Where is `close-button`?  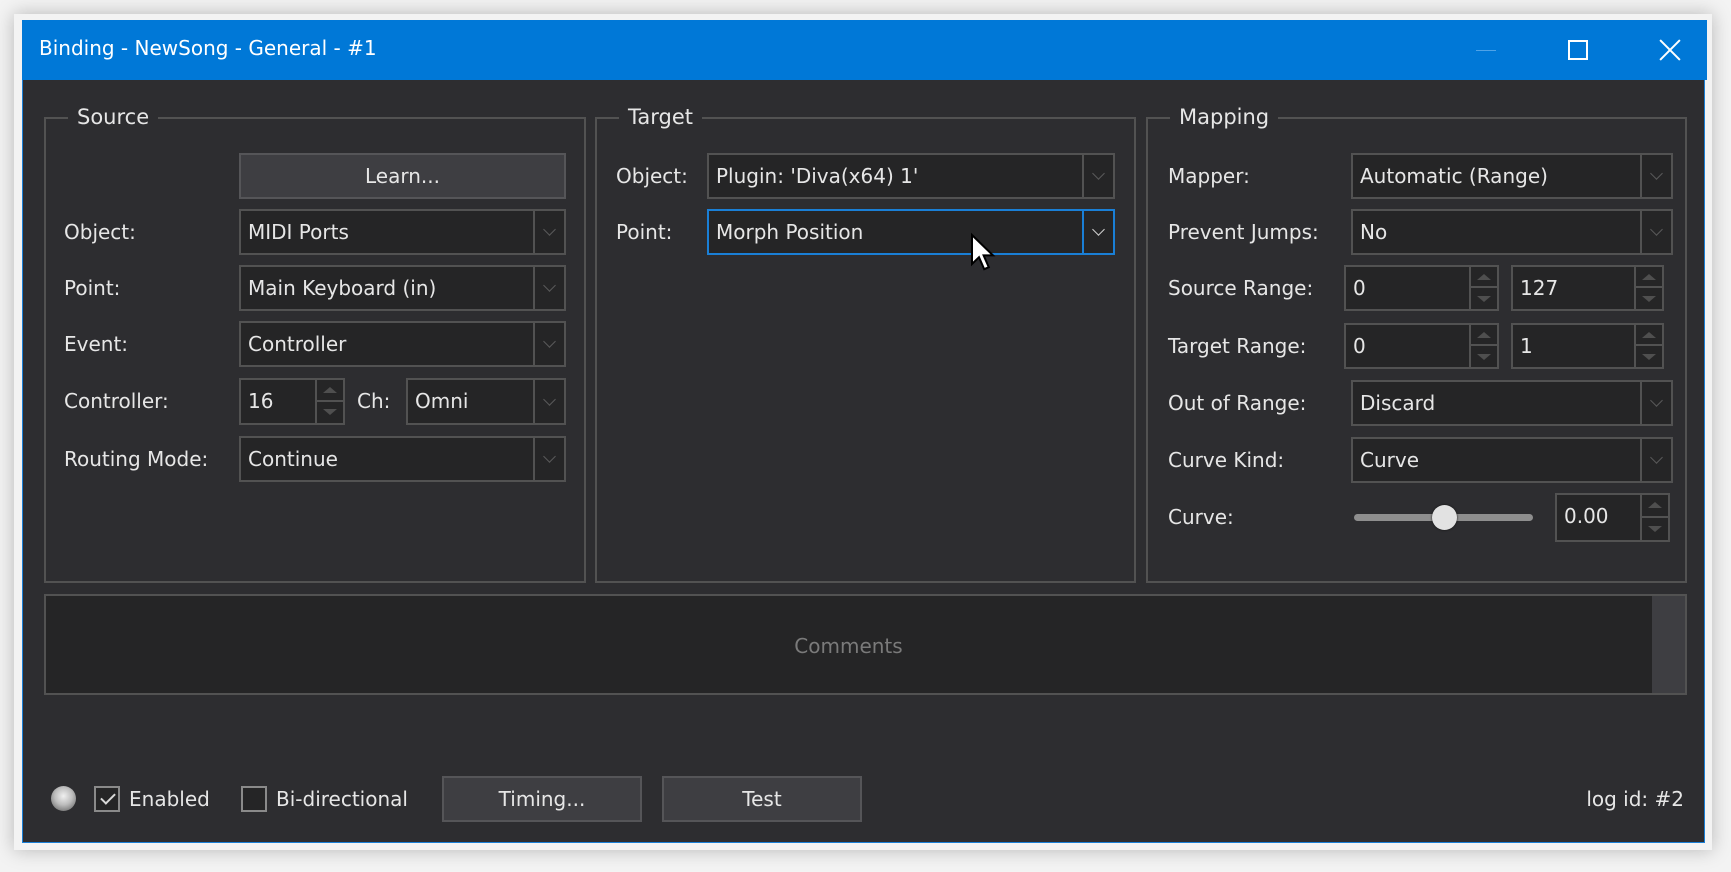
close-button is located at coordinates (1670, 50).